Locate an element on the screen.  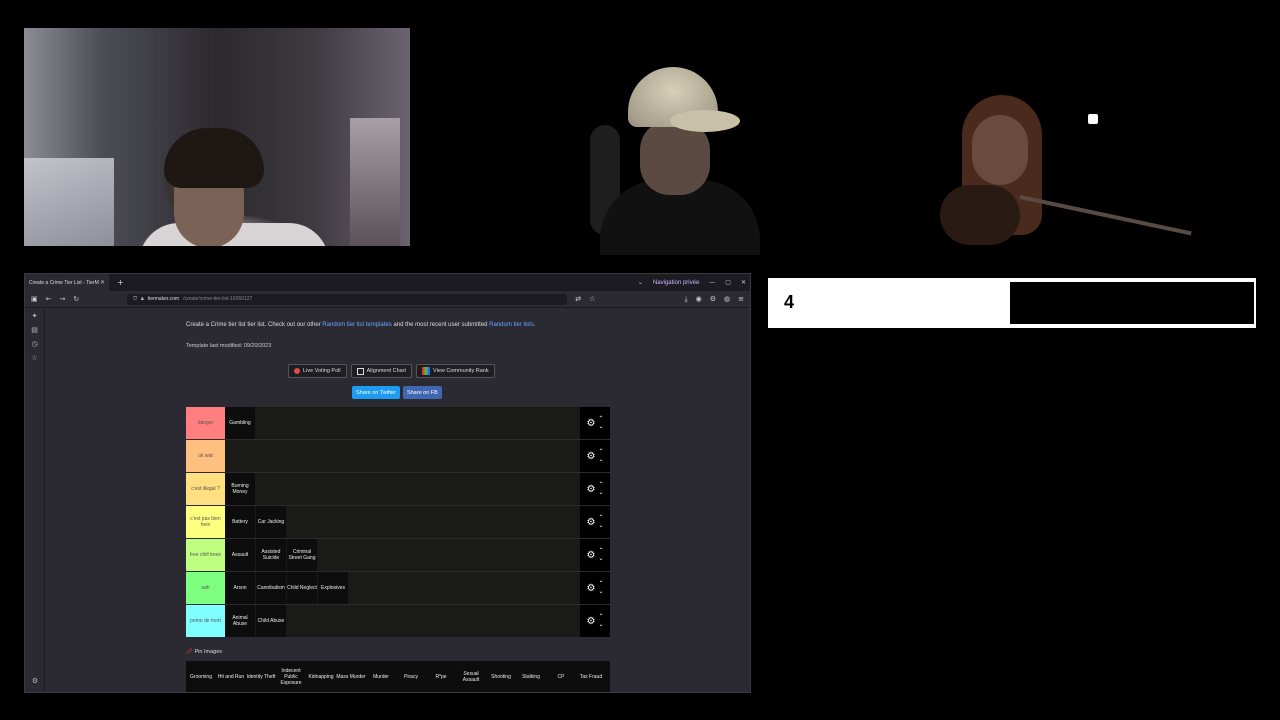
tab-close-icon: ✕ is located at coordinates (102, 282).